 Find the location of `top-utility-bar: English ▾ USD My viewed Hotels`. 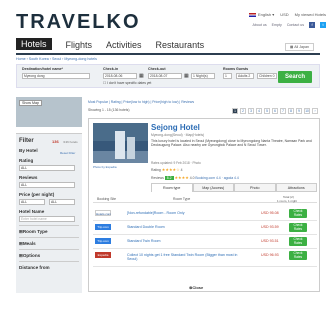

top-utility-bar: English ▾ USD My viewed Hotels is located at coordinates (287, 14).